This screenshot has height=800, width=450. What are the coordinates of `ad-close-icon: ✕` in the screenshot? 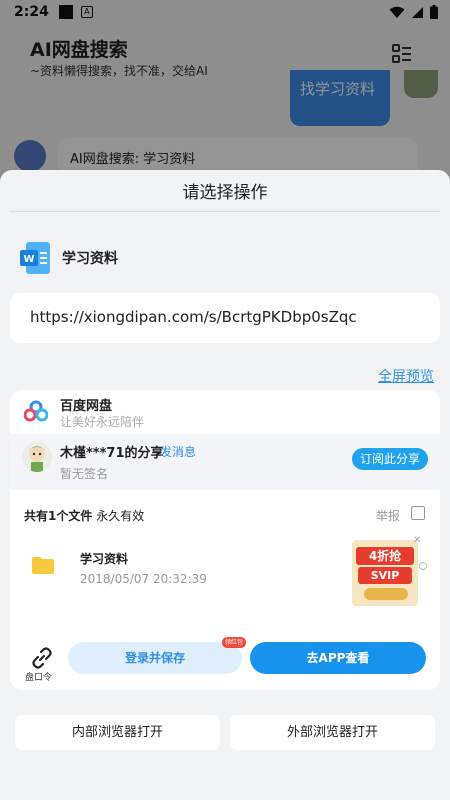 It's located at (417, 540).